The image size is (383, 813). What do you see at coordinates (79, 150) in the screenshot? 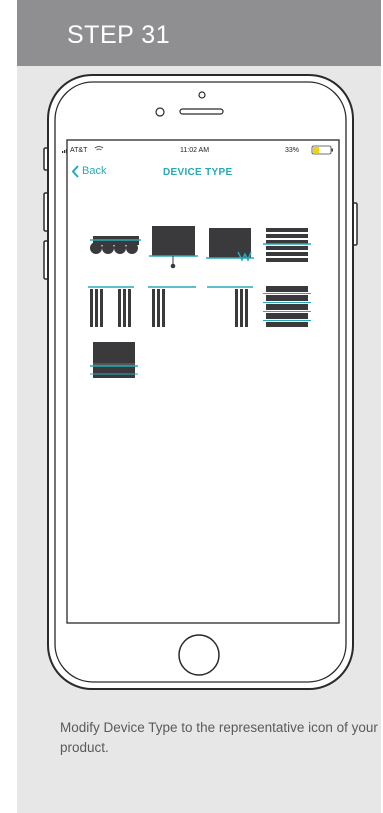
I see `status-carrier: AT&T` at bounding box center [79, 150].